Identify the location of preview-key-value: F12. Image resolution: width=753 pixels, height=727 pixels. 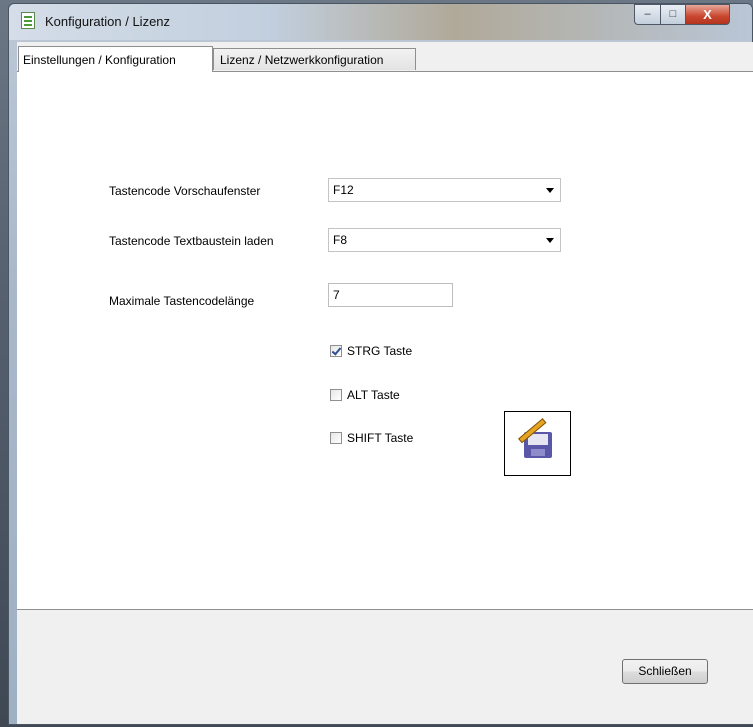
(343, 190).